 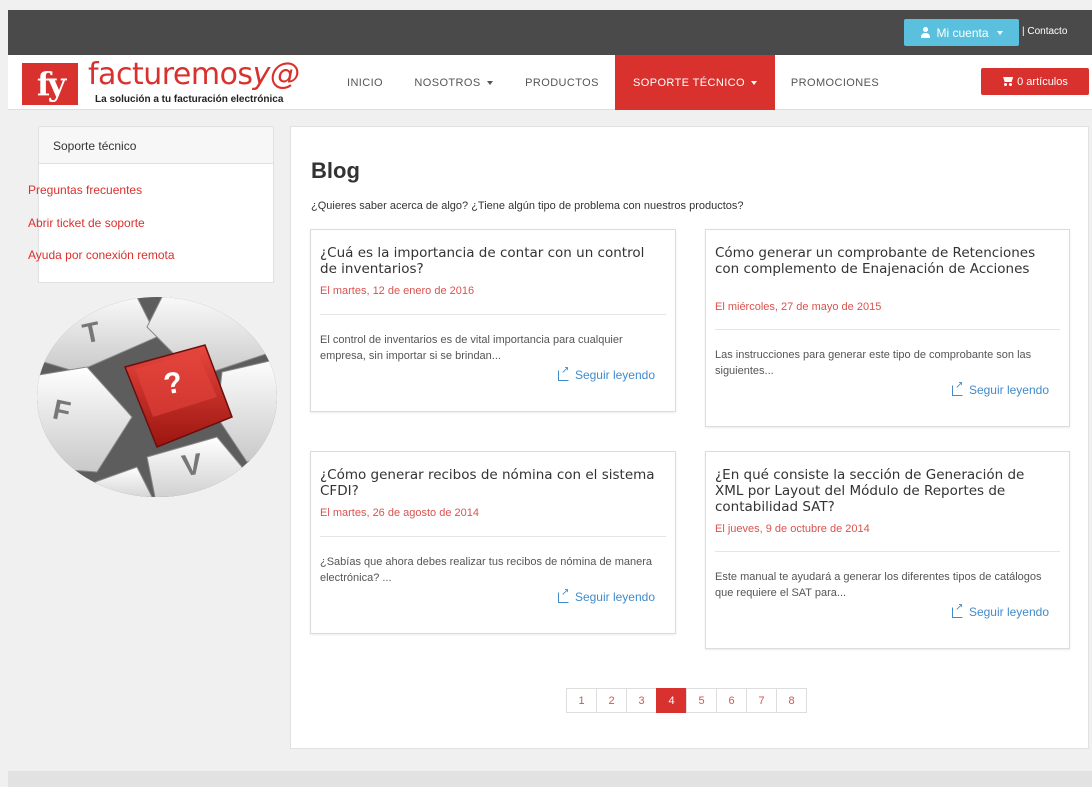 I want to click on page-link-5: 5, so click(x=701, y=700).